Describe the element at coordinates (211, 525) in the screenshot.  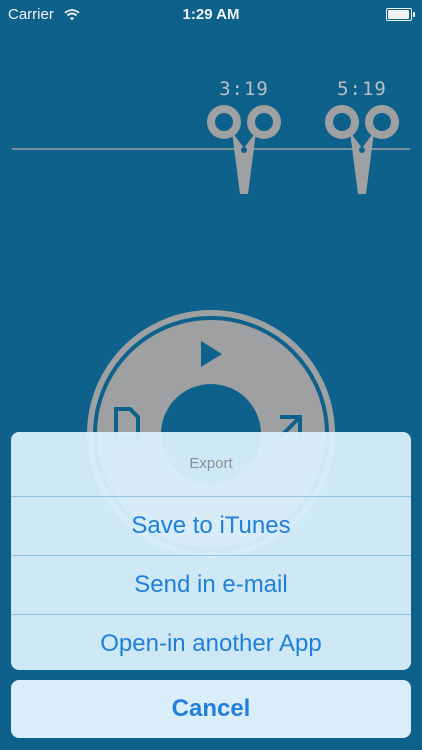
I see `save-to-itunes-button: Save to iTunes` at that location.